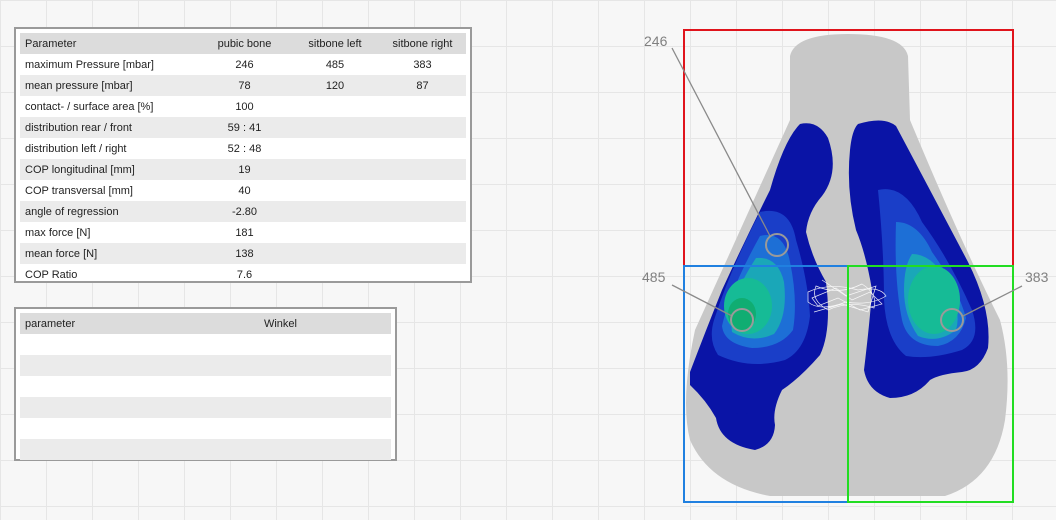 The width and height of the screenshot is (1056, 520). Describe the element at coordinates (1037, 277) in the screenshot. I see `callout-sitbone-right-value: 383` at that location.